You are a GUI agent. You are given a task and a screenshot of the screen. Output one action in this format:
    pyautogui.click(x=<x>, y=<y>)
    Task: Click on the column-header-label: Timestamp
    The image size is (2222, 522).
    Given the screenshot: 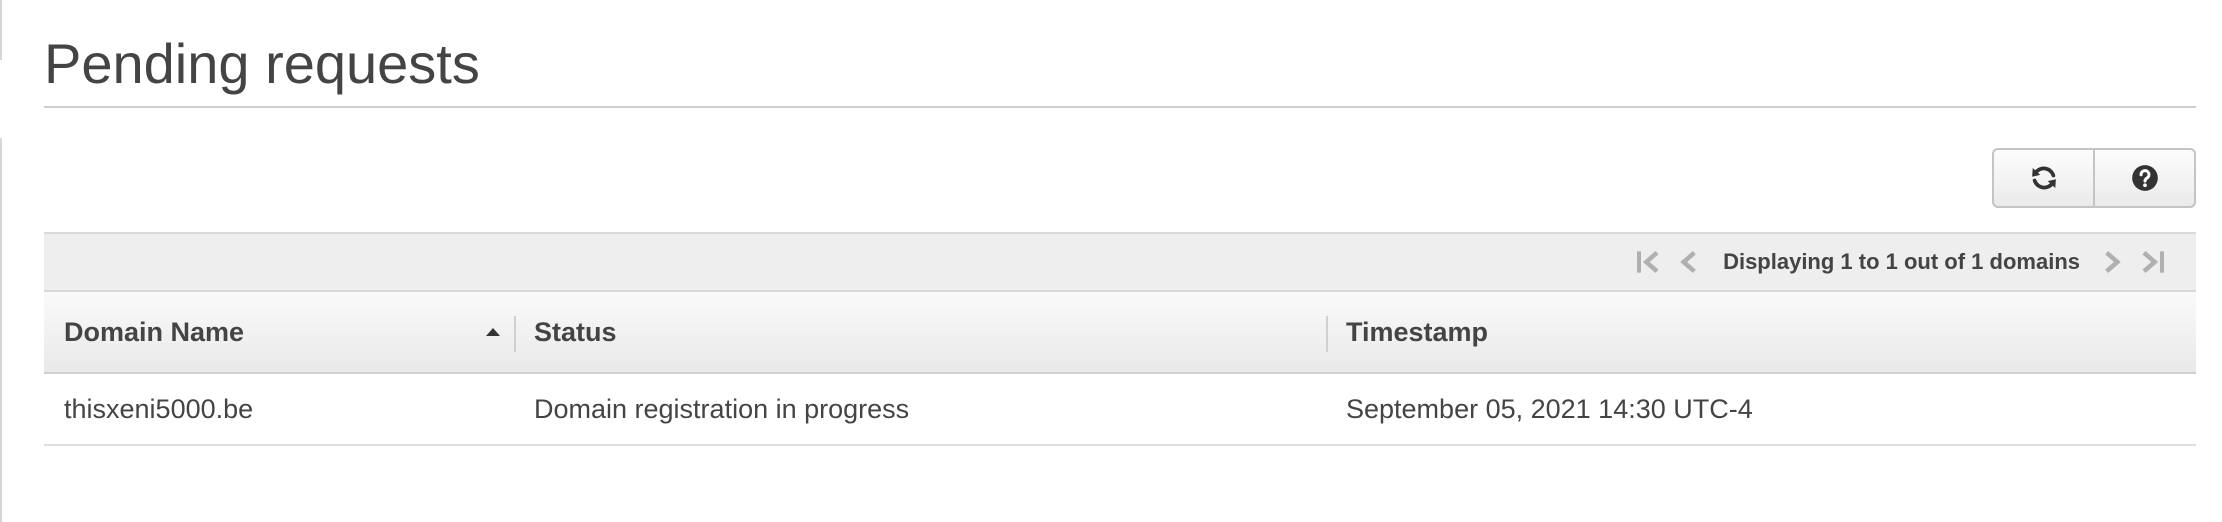 What is the action you would take?
    pyautogui.click(x=1417, y=331)
    